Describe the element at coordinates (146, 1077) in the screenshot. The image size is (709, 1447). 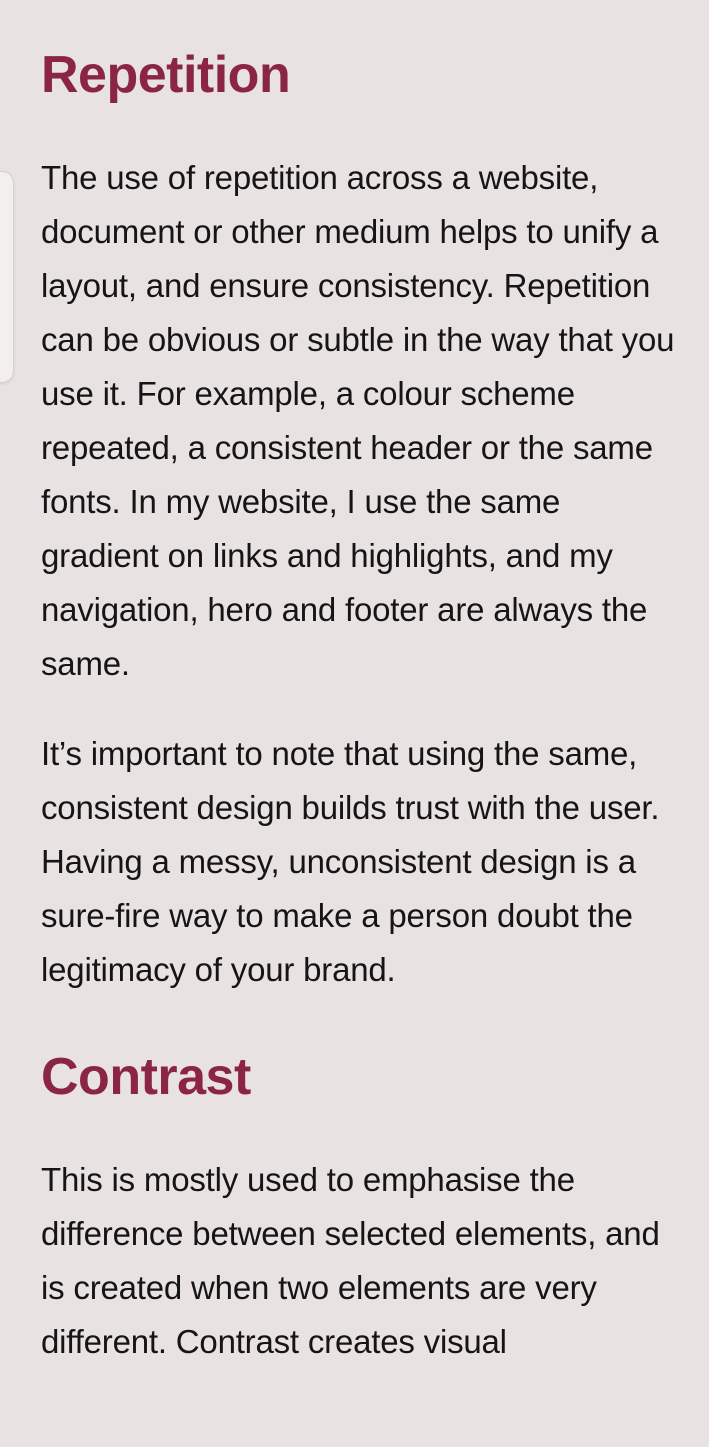
I see `section-heading: Contrast` at that location.